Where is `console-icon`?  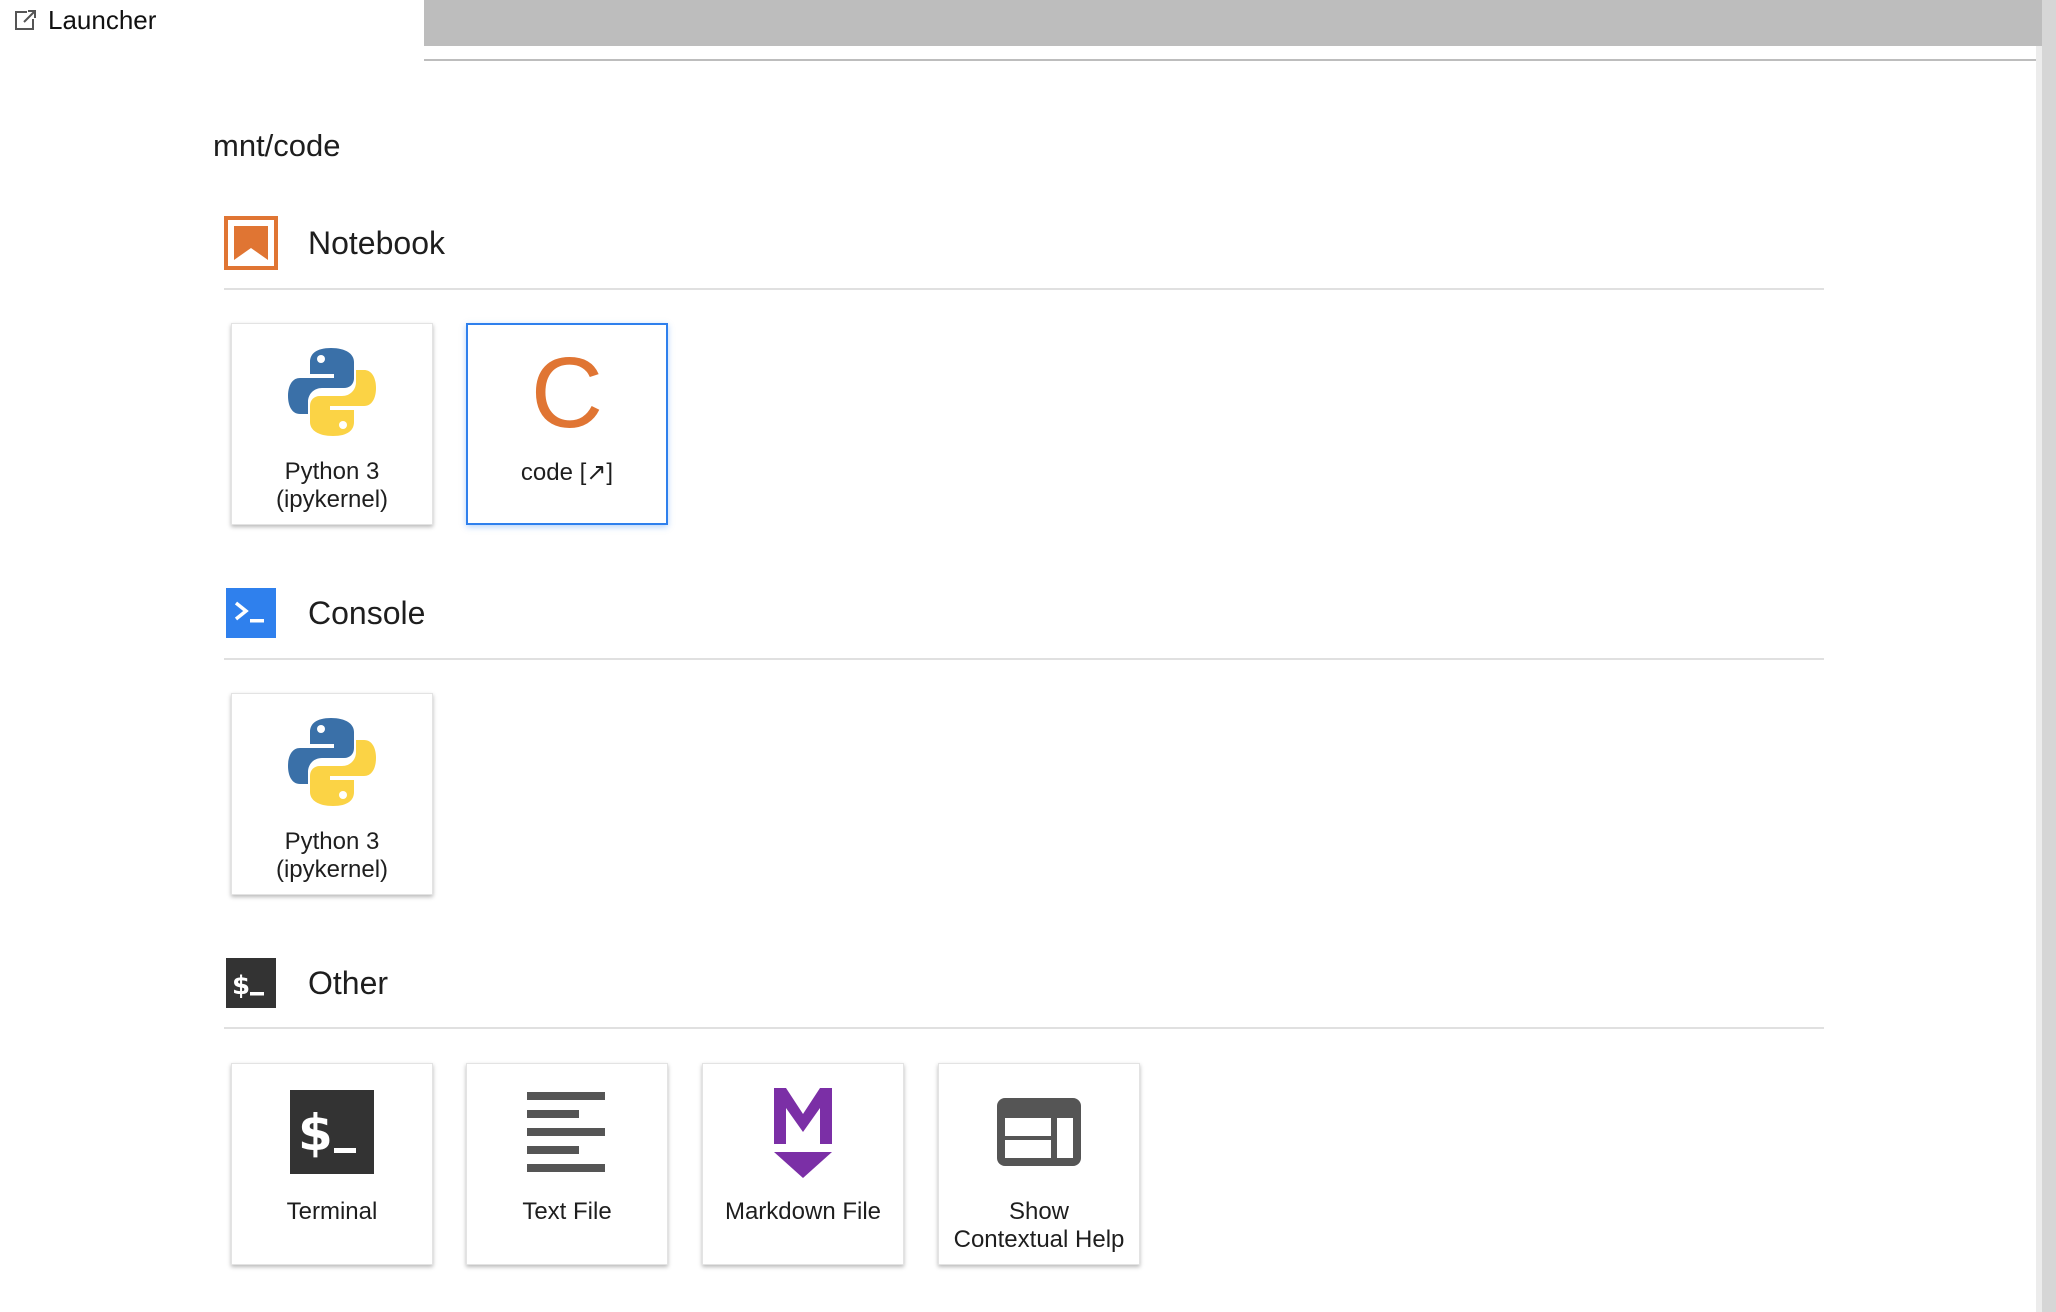
console-icon is located at coordinates (251, 613).